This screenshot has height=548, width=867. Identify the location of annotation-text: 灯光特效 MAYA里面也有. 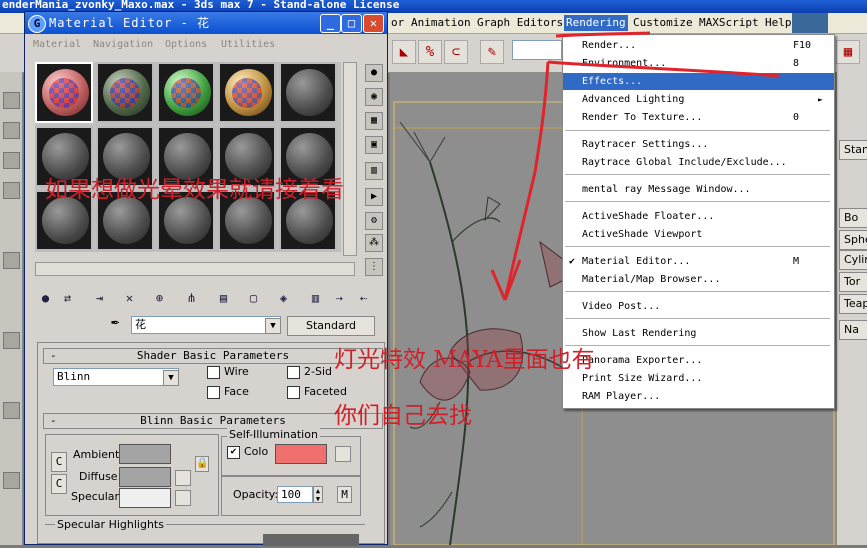
(464, 360).